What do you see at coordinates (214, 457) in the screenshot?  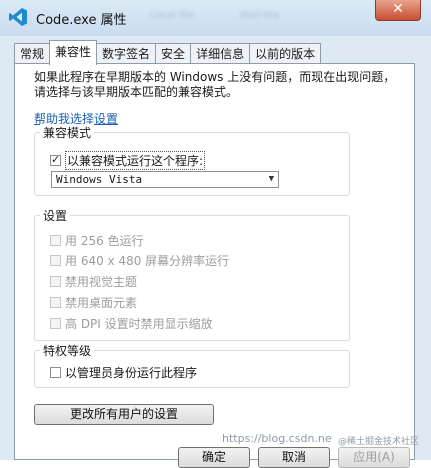 I see `ok-button: 确定` at bounding box center [214, 457].